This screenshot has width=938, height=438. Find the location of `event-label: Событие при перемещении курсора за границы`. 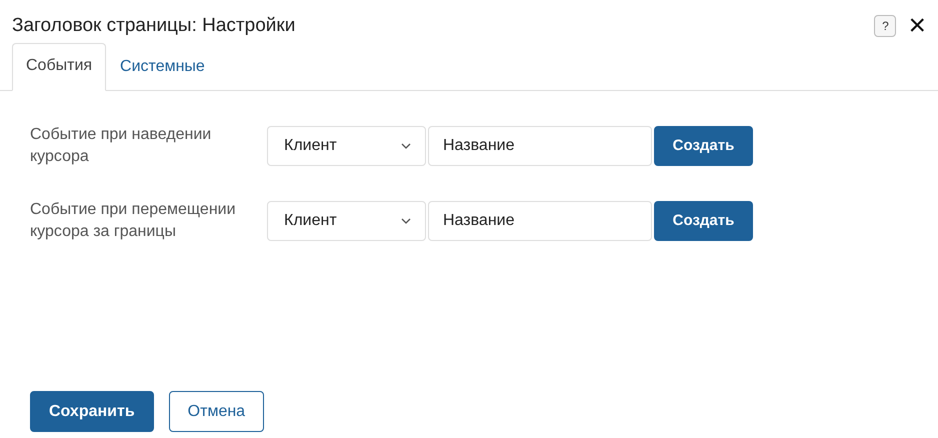

event-label: Событие при перемещении курсора за границы is located at coordinates (133, 221).